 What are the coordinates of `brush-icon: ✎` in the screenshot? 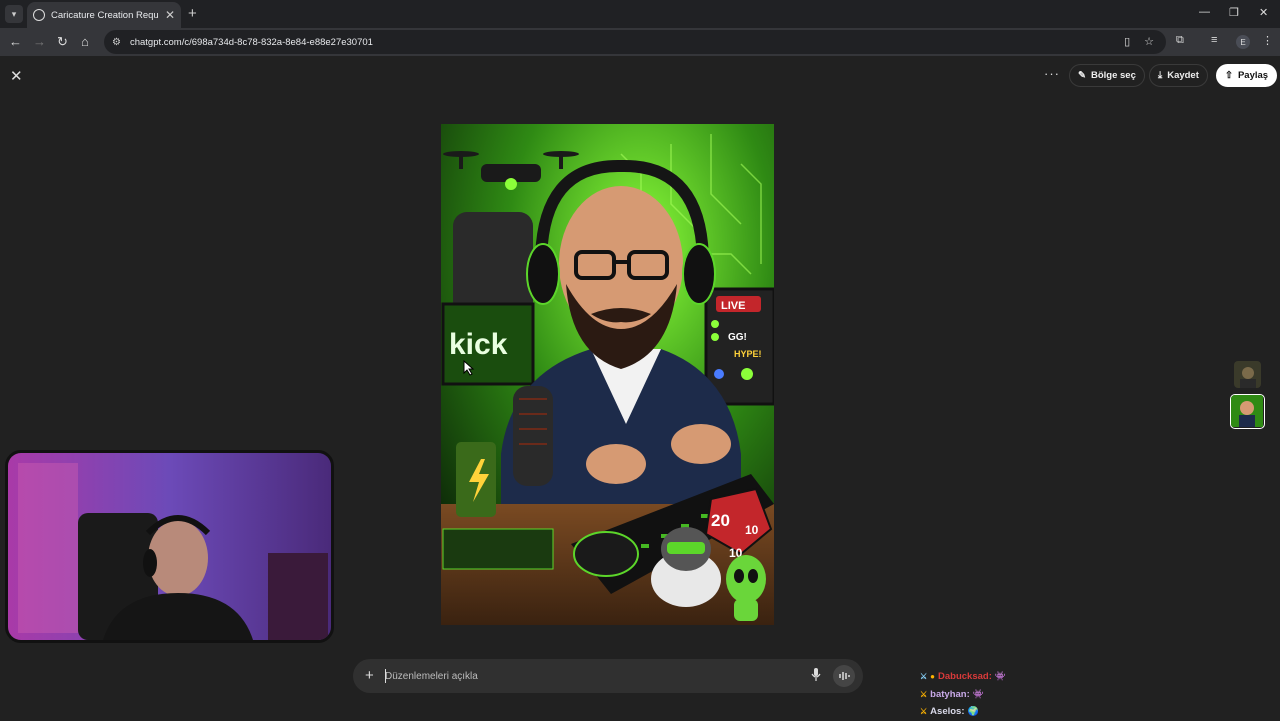 It's located at (1082, 75).